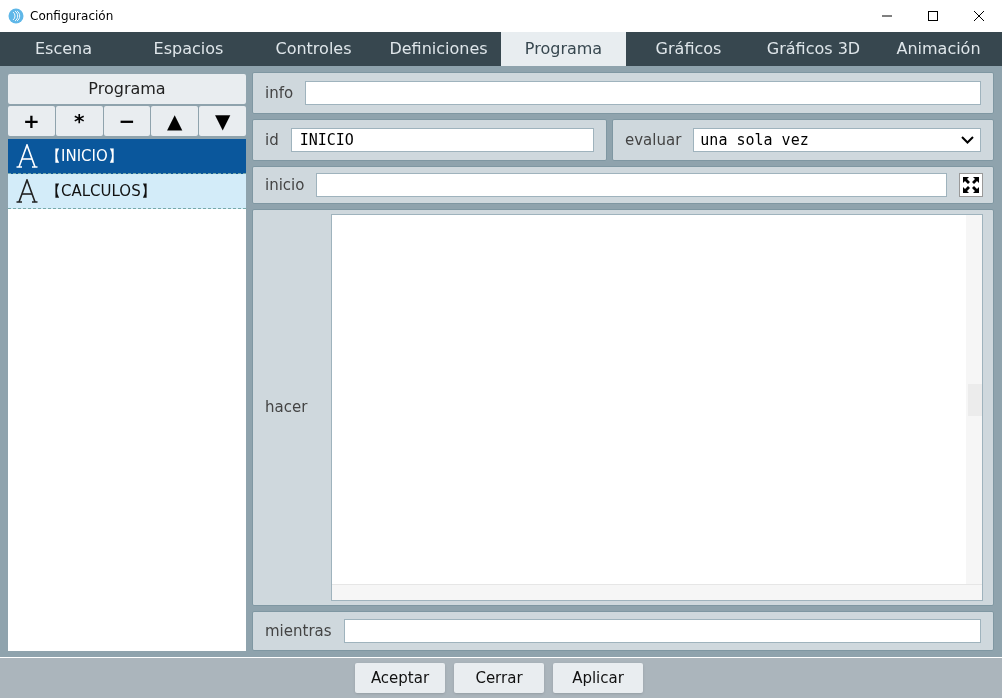 This screenshot has height=698, width=1002. What do you see at coordinates (16, 16) in the screenshot?
I see `app-logo-icon` at bounding box center [16, 16].